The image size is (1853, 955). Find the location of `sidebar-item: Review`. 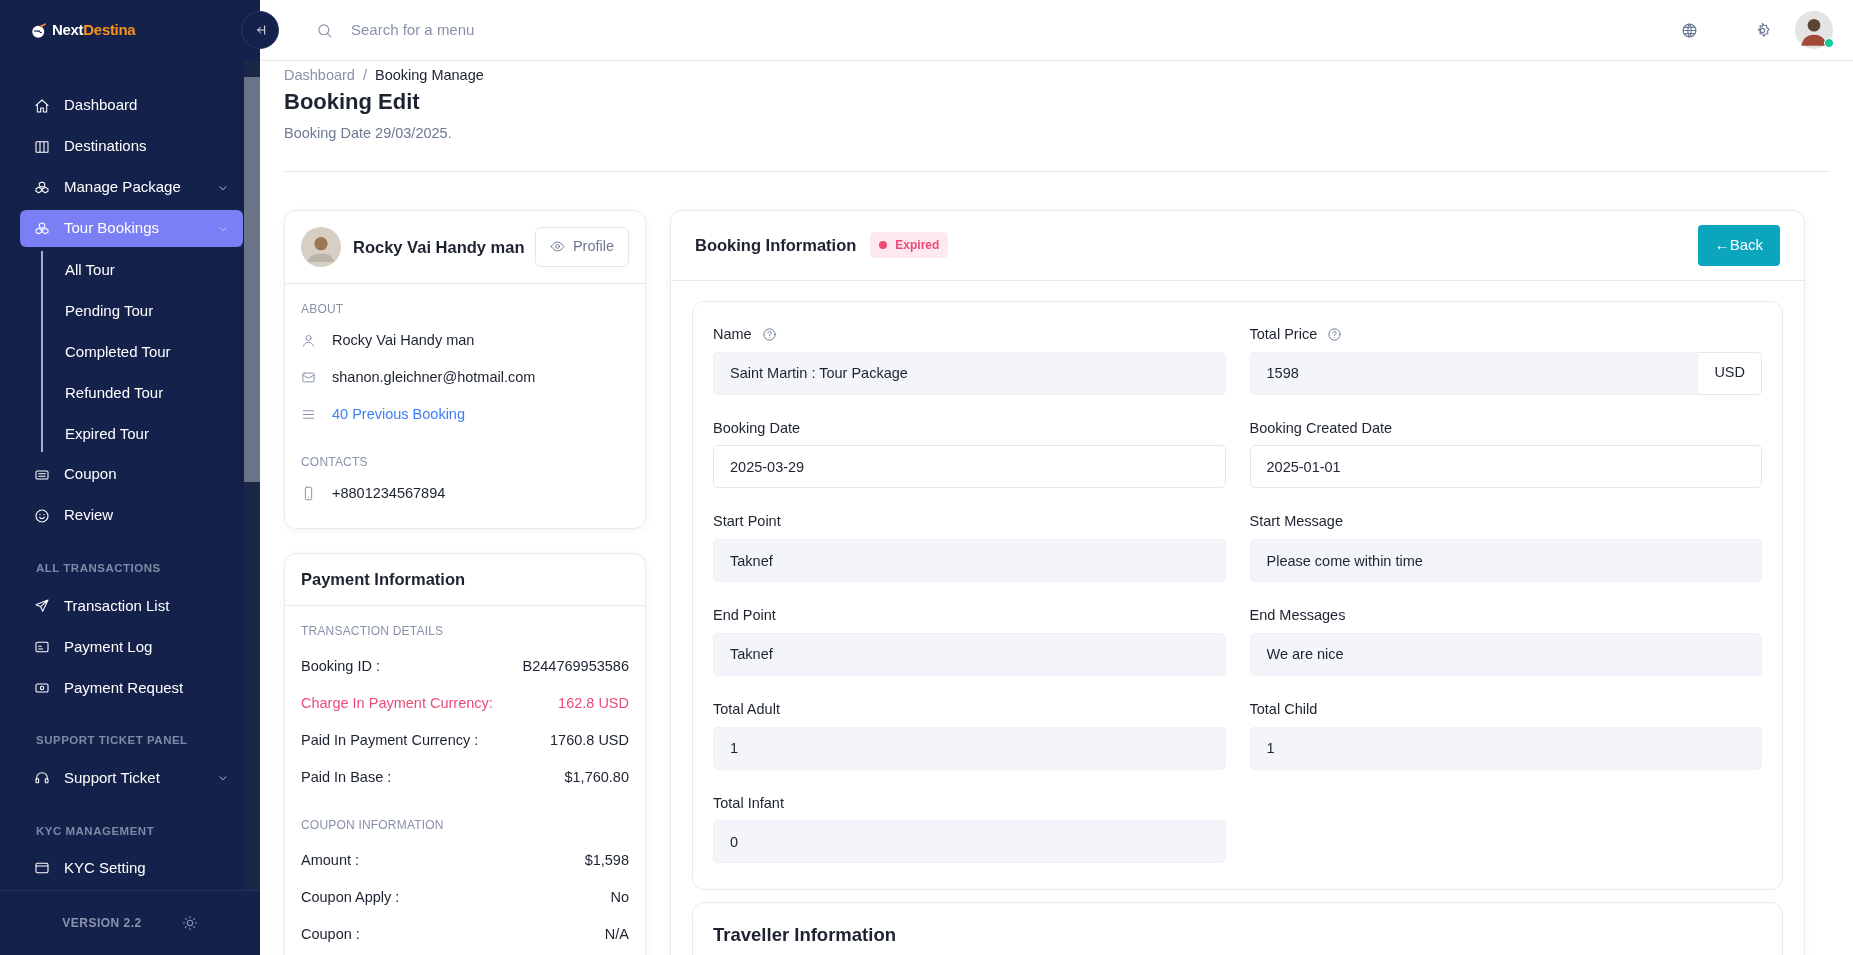

sidebar-item: Review is located at coordinates (131, 515).